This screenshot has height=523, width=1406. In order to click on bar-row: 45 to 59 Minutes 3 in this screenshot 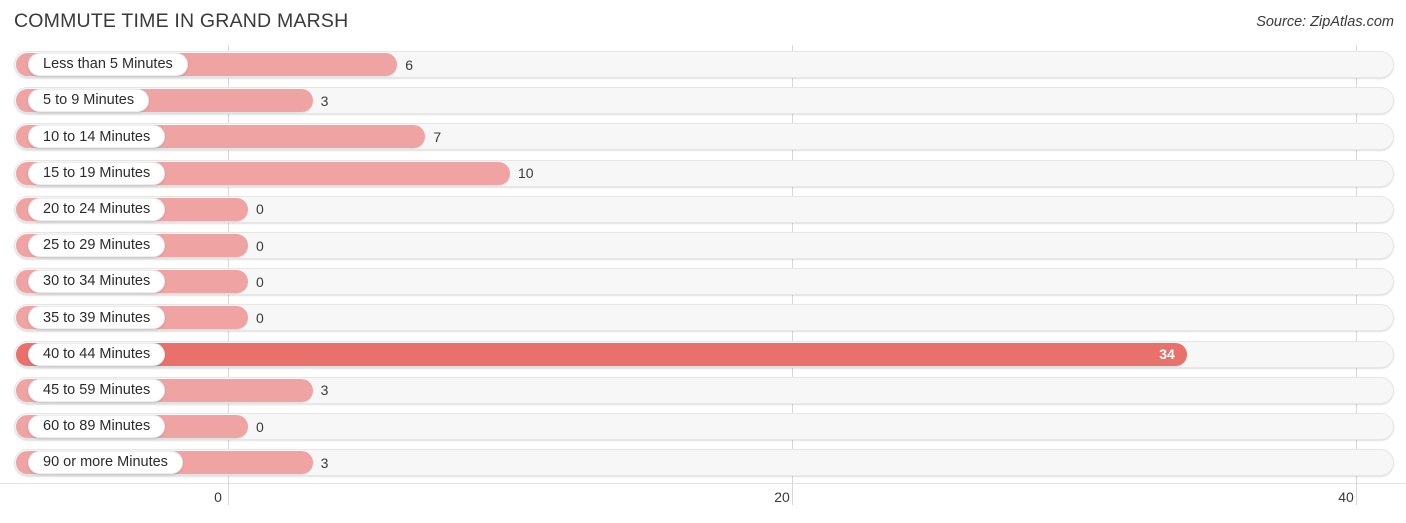, I will do `click(704, 390)`.